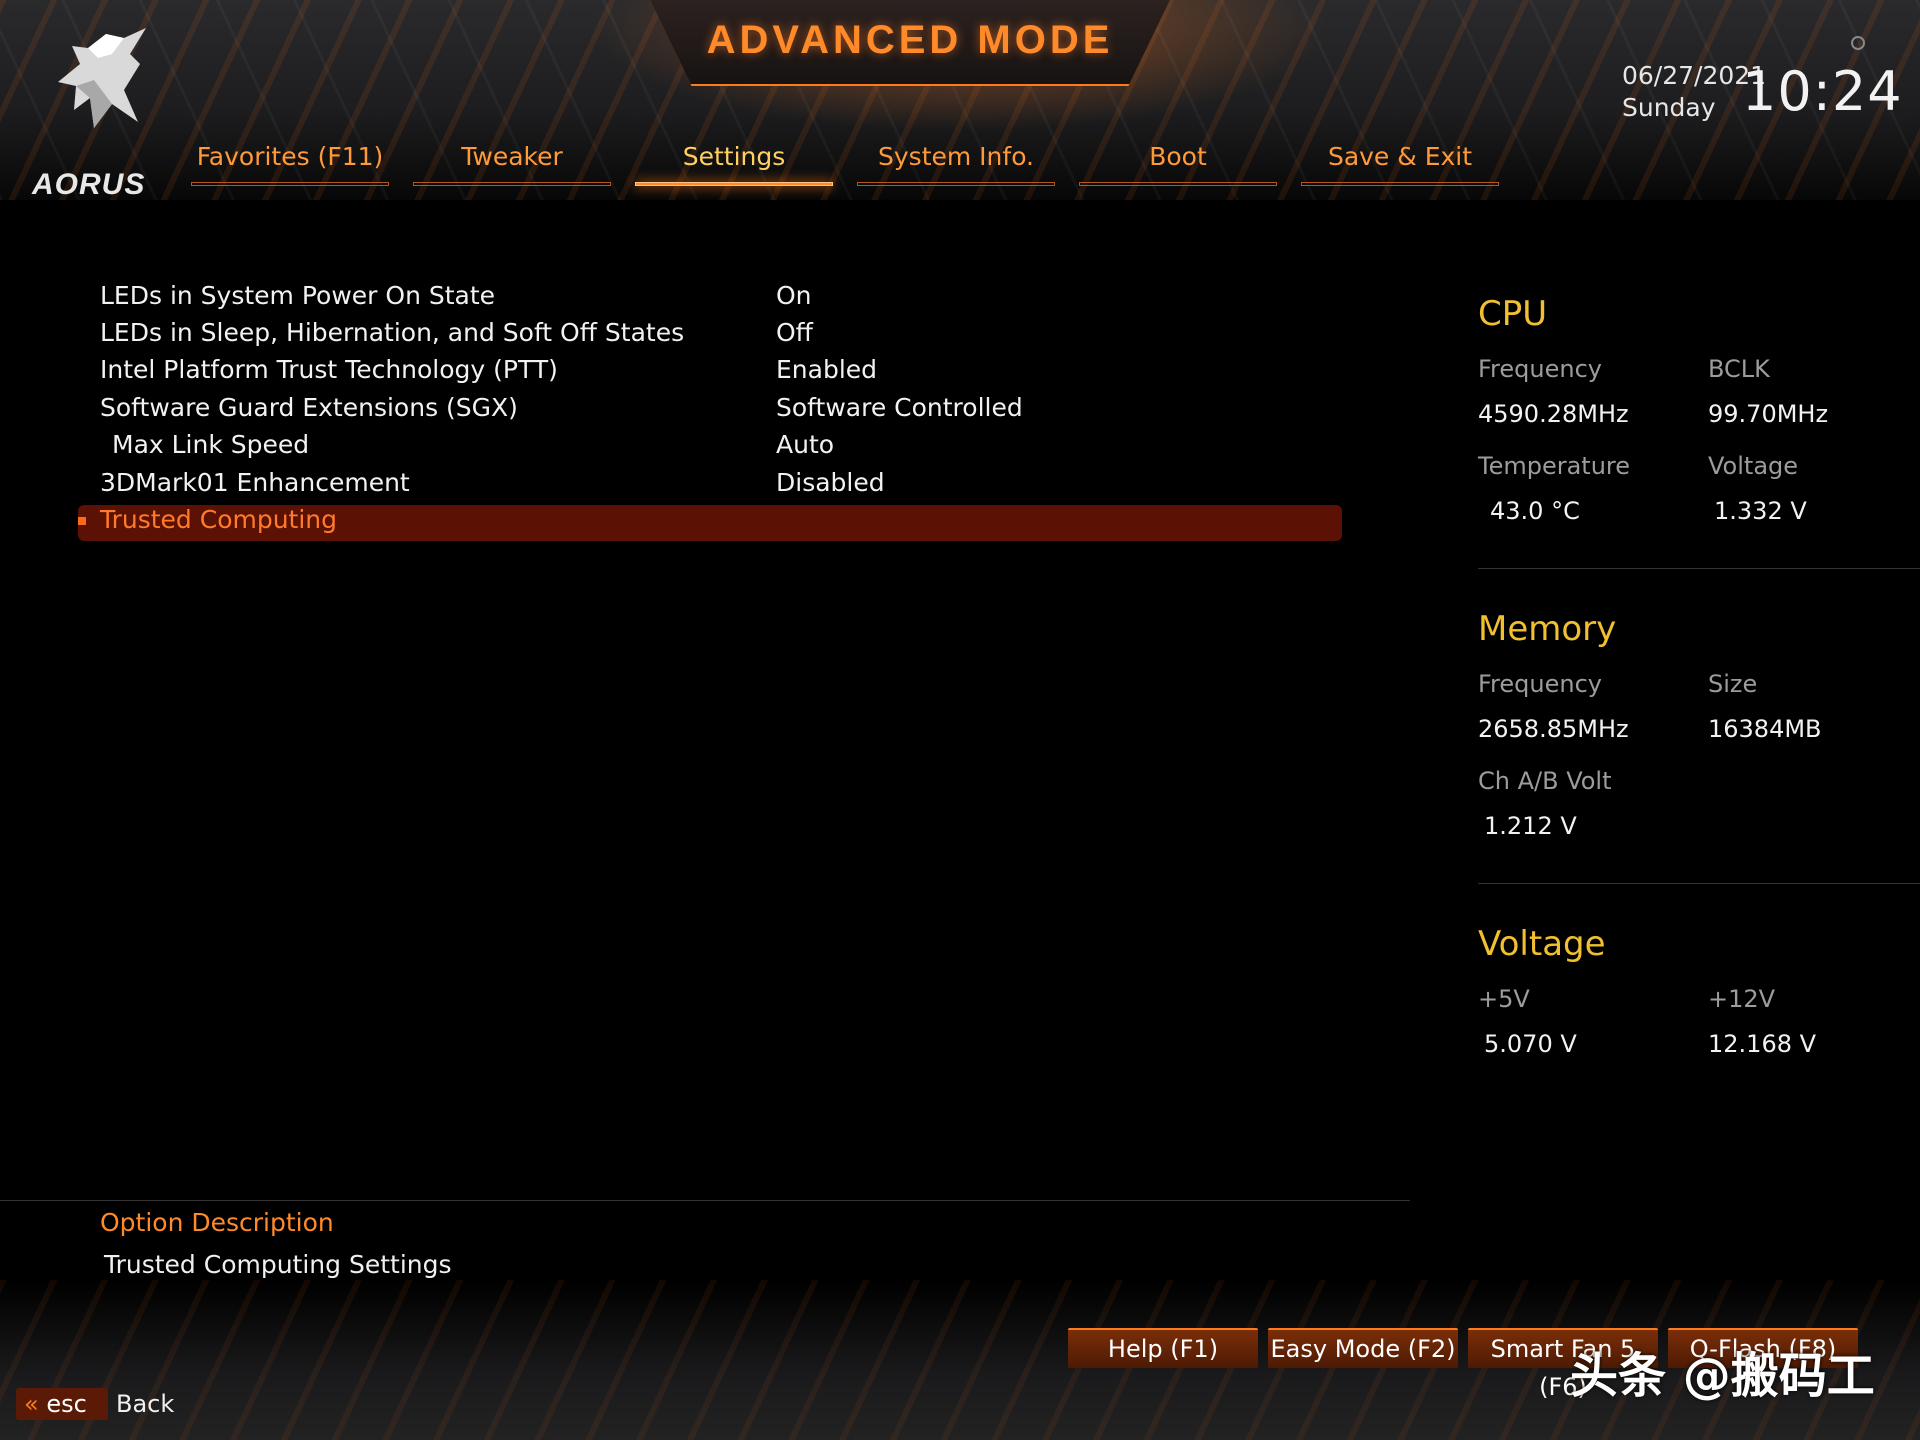  What do you see at coordinates (1178, 156) in the screenshot?
I see `tab-label: Boot` at bounding box center [1178, 156].